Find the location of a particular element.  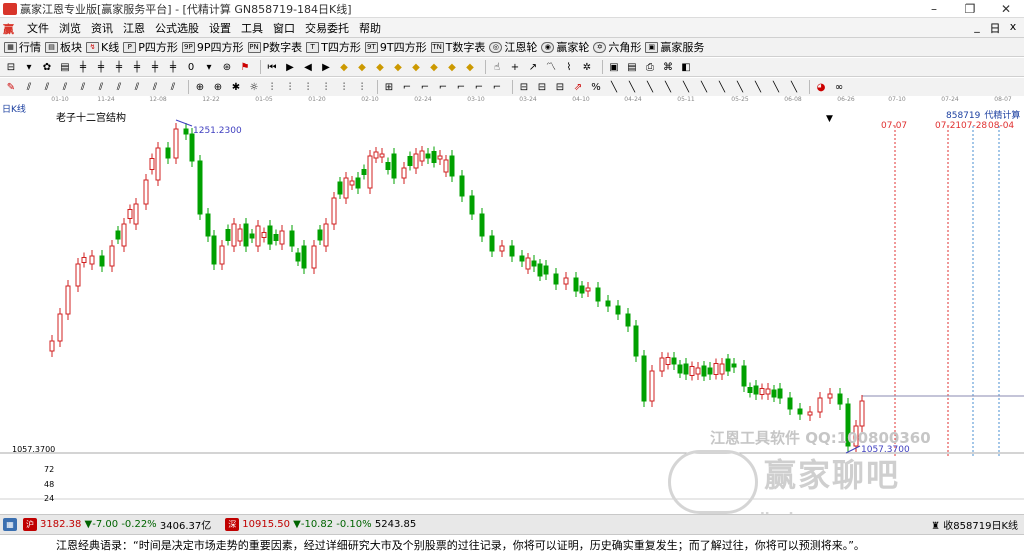

toolbar-hexagon-button: ✡ 六角形 is located at coordinates (617, 47).